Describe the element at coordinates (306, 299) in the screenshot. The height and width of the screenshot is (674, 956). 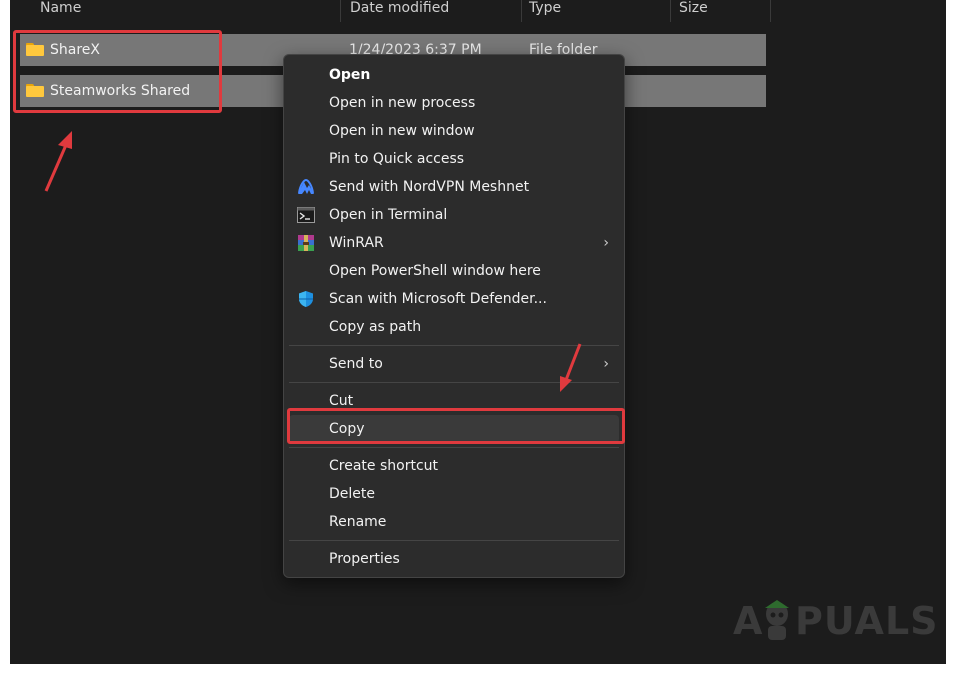
I see `defender-shield-icon` at that location.